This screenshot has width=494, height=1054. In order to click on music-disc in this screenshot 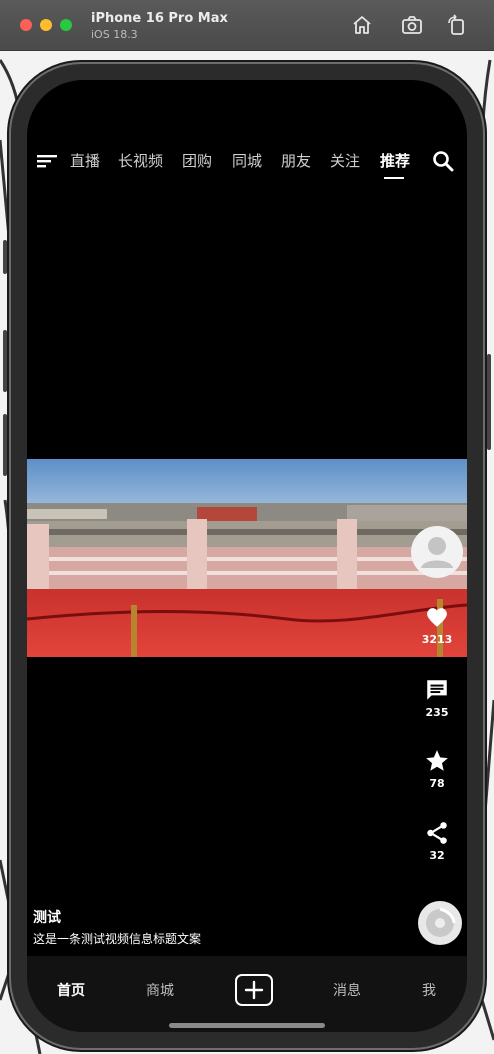, I will do `click(440, 923)`.